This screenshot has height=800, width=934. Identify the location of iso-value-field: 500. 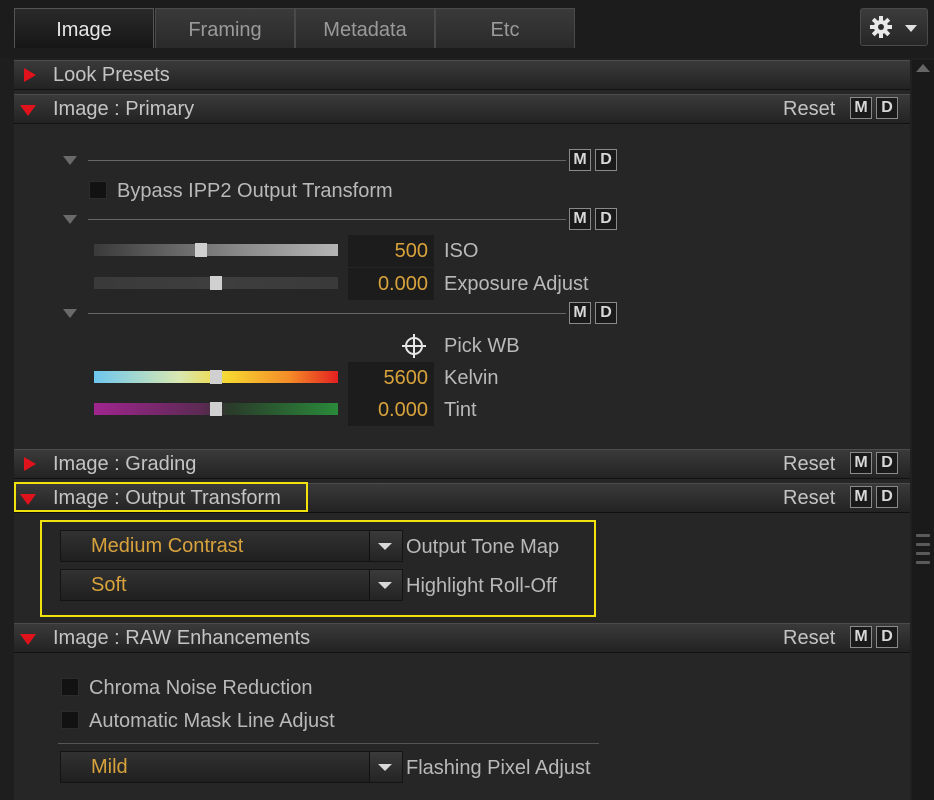
(391, 251).